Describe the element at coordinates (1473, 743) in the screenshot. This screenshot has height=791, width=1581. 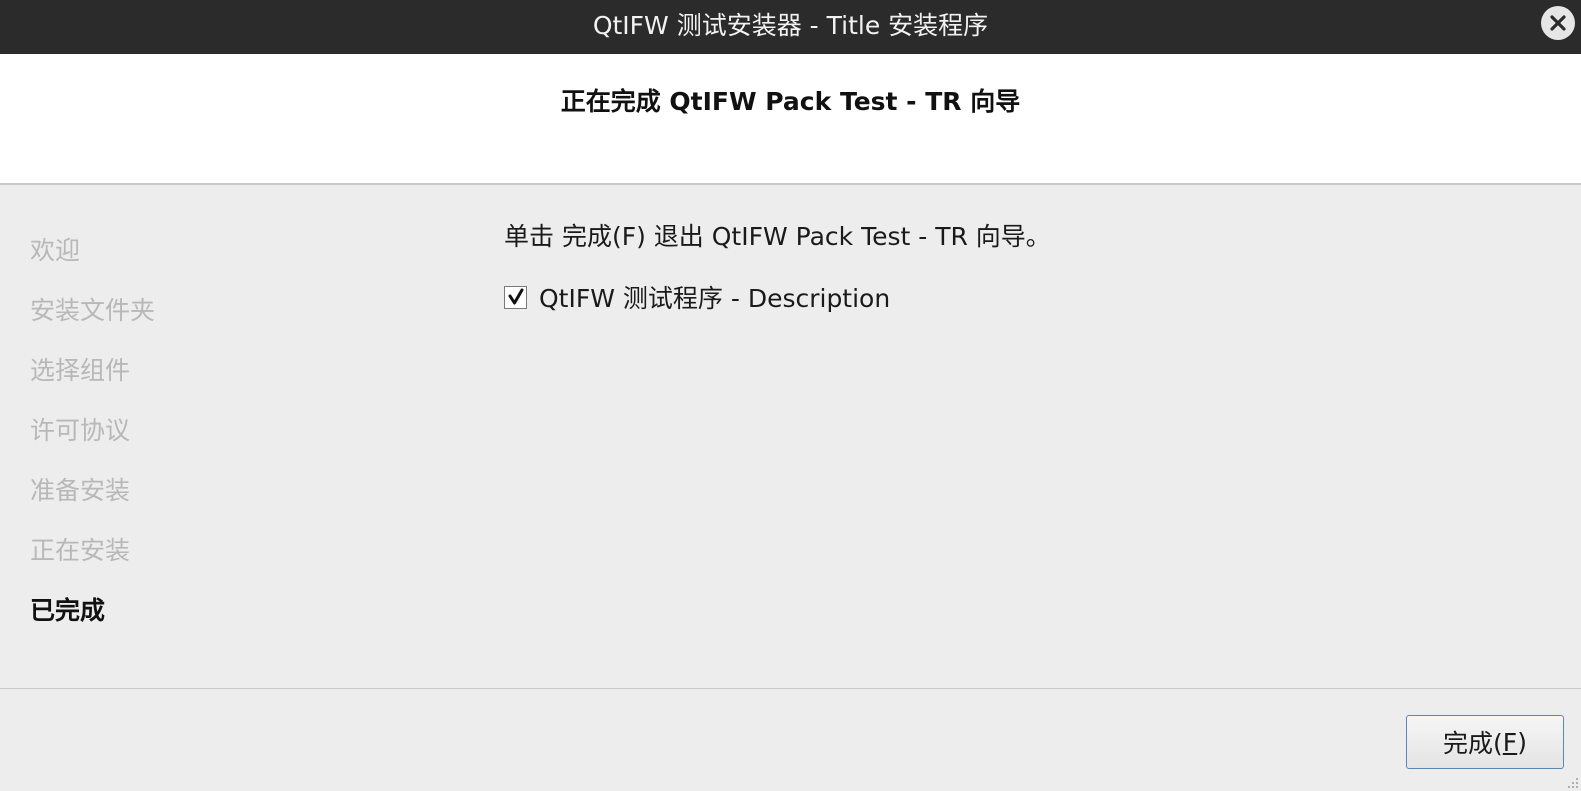
I see `finish-button-label-start: 完成(` at that location.